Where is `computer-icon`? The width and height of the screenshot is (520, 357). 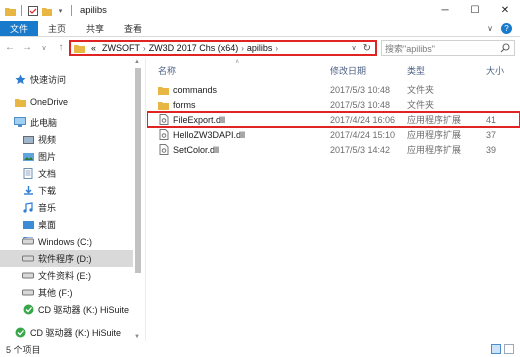 computer-icon is located at coordinates (20, 123).